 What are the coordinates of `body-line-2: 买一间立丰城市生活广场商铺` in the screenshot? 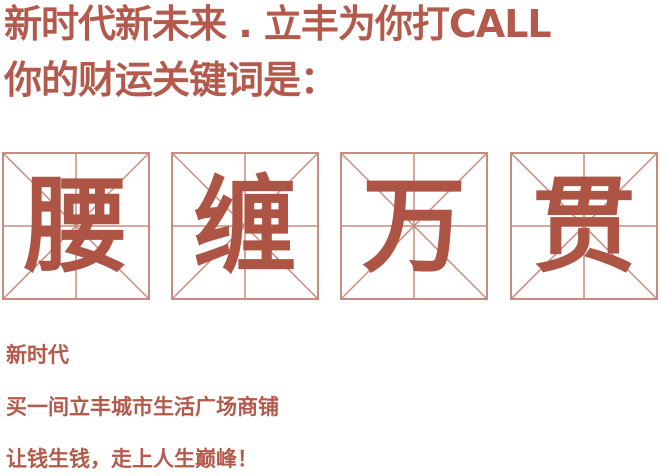 It's located at (142, 407).